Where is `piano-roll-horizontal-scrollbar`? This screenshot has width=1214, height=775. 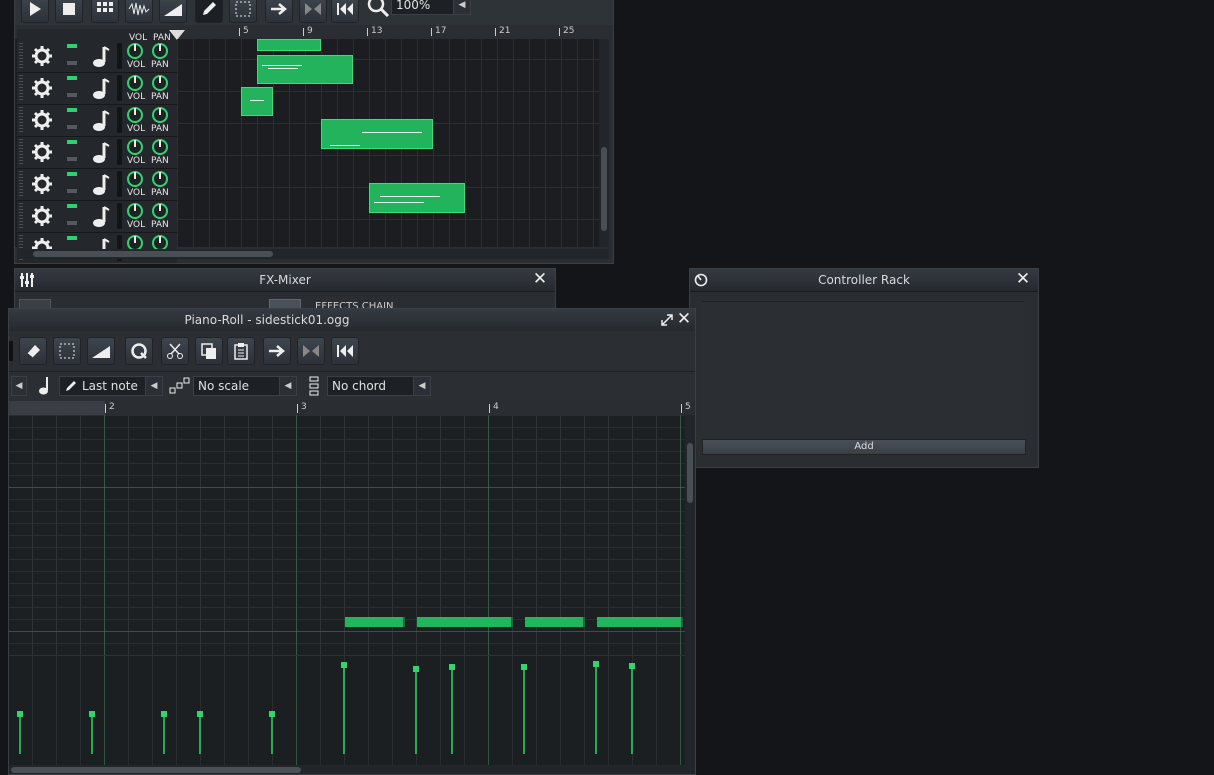 piano-roll-horizontal-scrollbar is located at coordinates (352, 769).